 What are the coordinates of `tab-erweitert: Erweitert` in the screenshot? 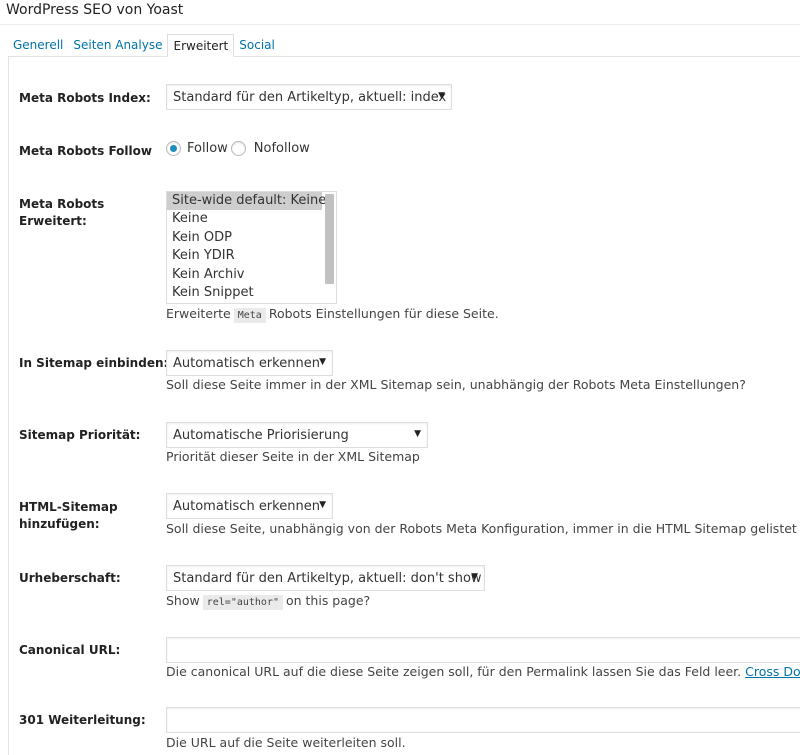 It's located at (201, 45).